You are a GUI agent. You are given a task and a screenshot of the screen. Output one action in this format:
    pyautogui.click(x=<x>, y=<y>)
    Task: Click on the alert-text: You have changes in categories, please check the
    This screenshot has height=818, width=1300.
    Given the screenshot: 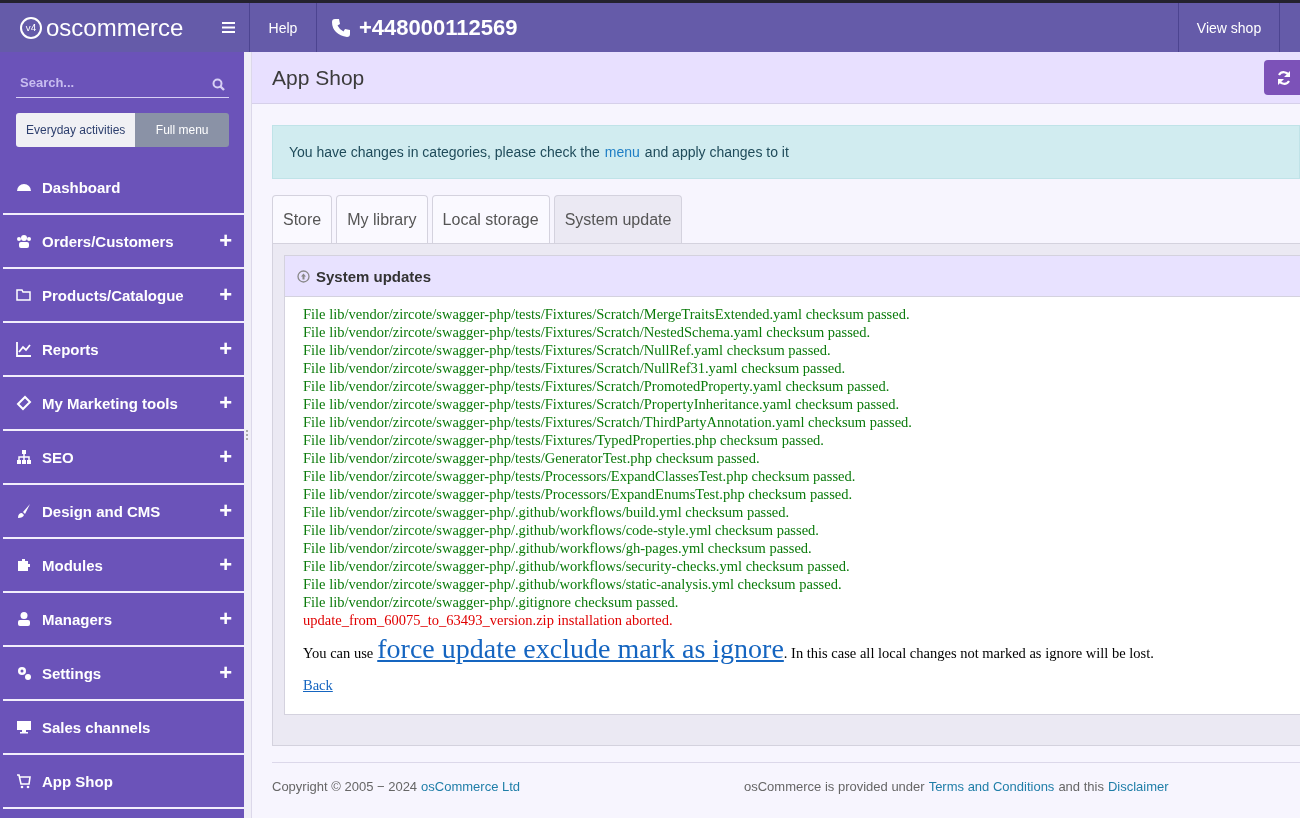 What is the action you would take?
    pyautogui.click(x=444, y=152)
    